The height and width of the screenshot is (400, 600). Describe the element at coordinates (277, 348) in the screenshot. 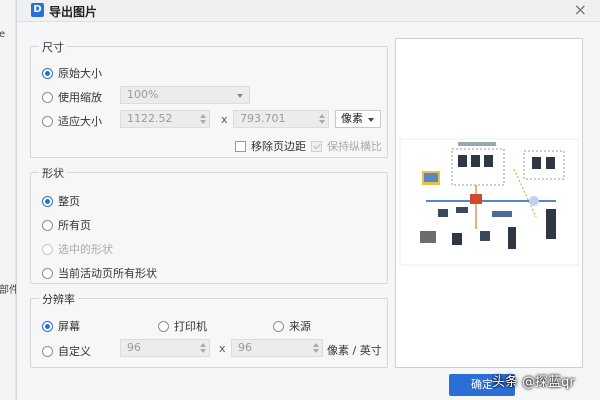

I see `dpi-y-stepper: 96` at that location.